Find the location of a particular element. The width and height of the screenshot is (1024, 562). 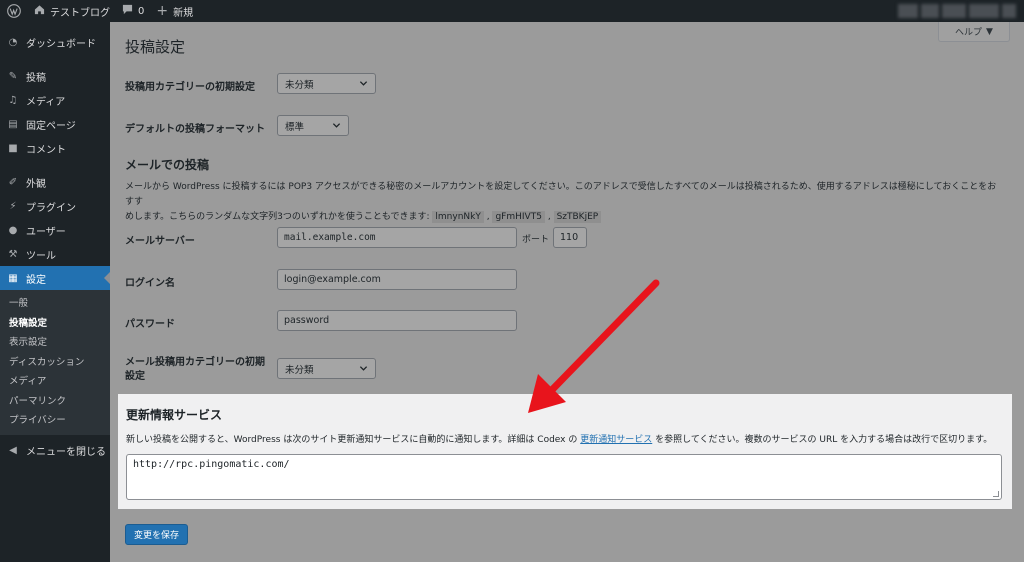

comments-link: 0 is located at coordinates (133, 11).